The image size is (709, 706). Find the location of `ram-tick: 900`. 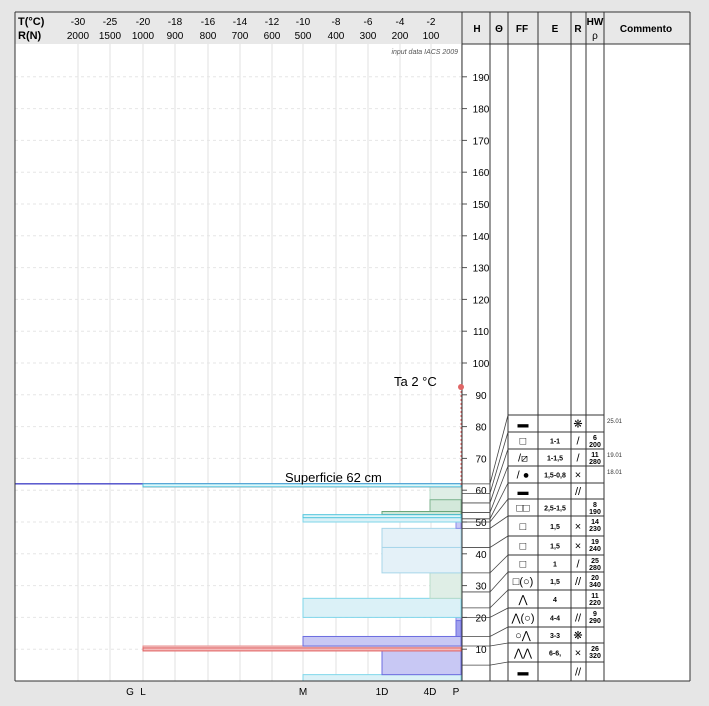

ram-tick: 900 is located at coordinates (175, 36).